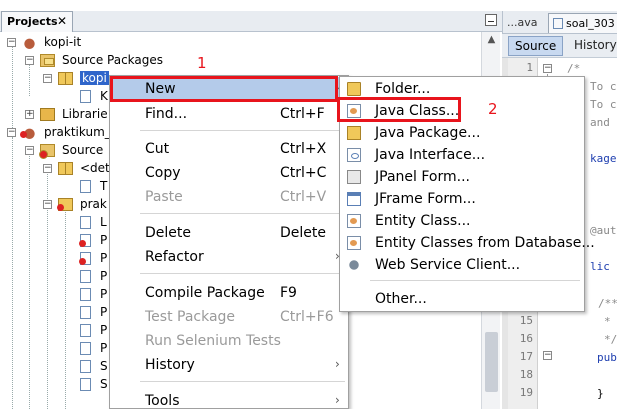  What do you see at coordinates (168, 233) in the screenshot?
I see `menu-label: Delete` at bounding box center [168, 233].